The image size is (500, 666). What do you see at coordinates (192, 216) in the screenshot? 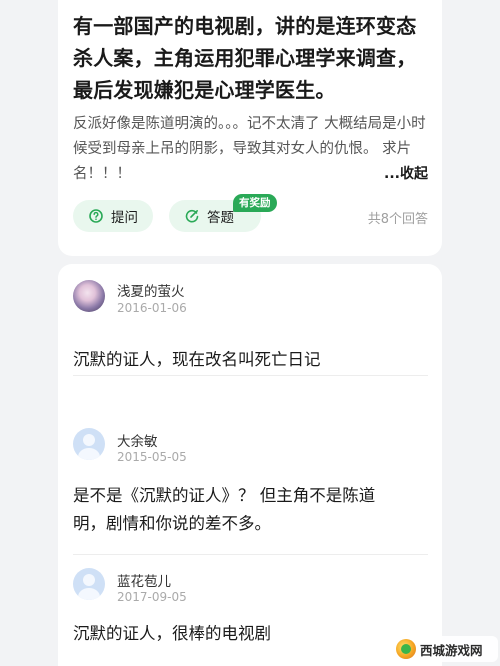
I see `edit-answer-icon` at bounding box center [192, 216].